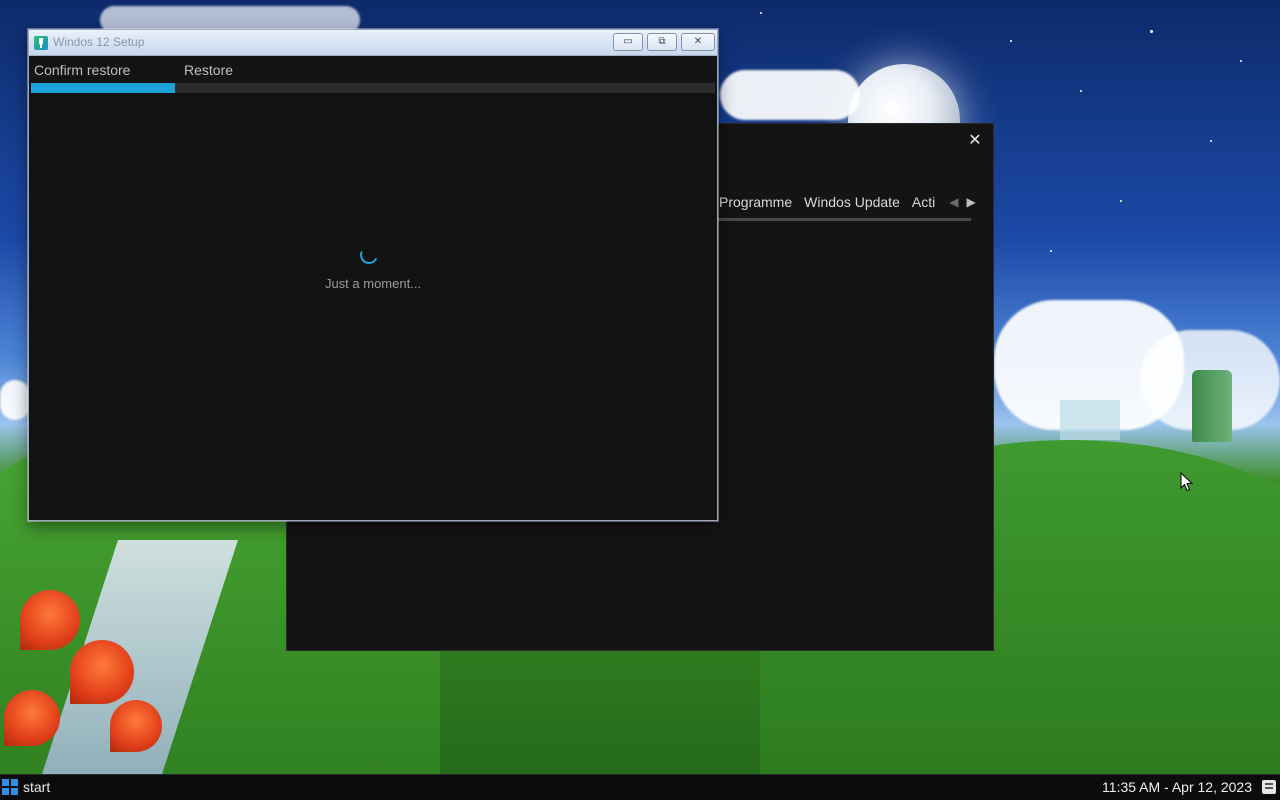  Describe the element at coordinates (1269, 787) in the screenshot. I see `notification-icon` at that location.